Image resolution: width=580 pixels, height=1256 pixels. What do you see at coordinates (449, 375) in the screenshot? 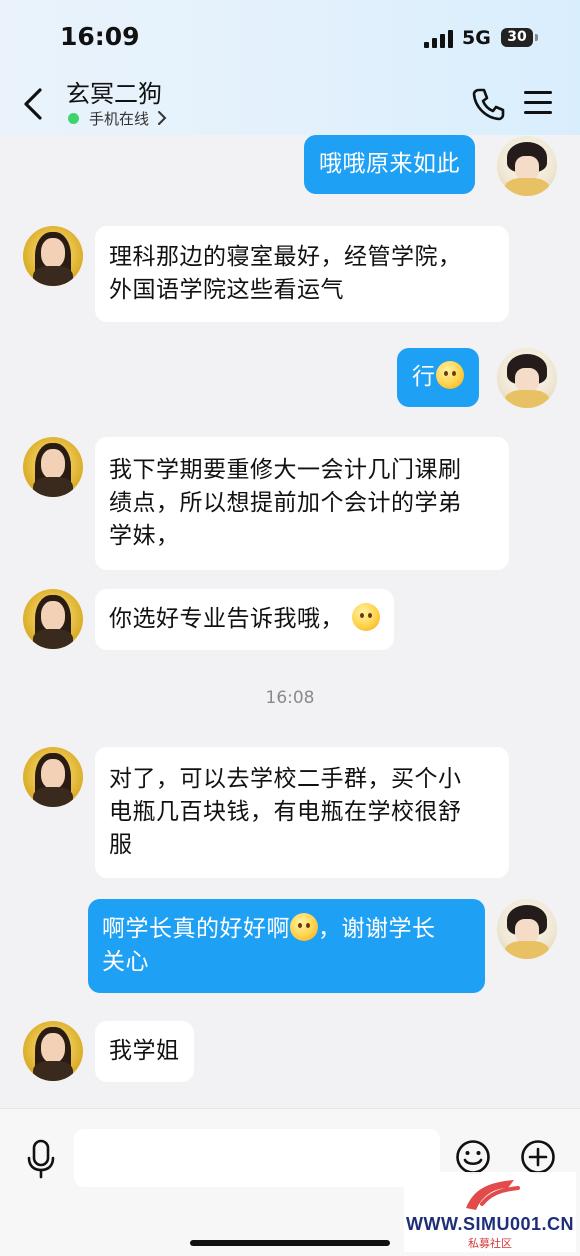
I see `laughing-face-icon` at bounding box center [449, 375].